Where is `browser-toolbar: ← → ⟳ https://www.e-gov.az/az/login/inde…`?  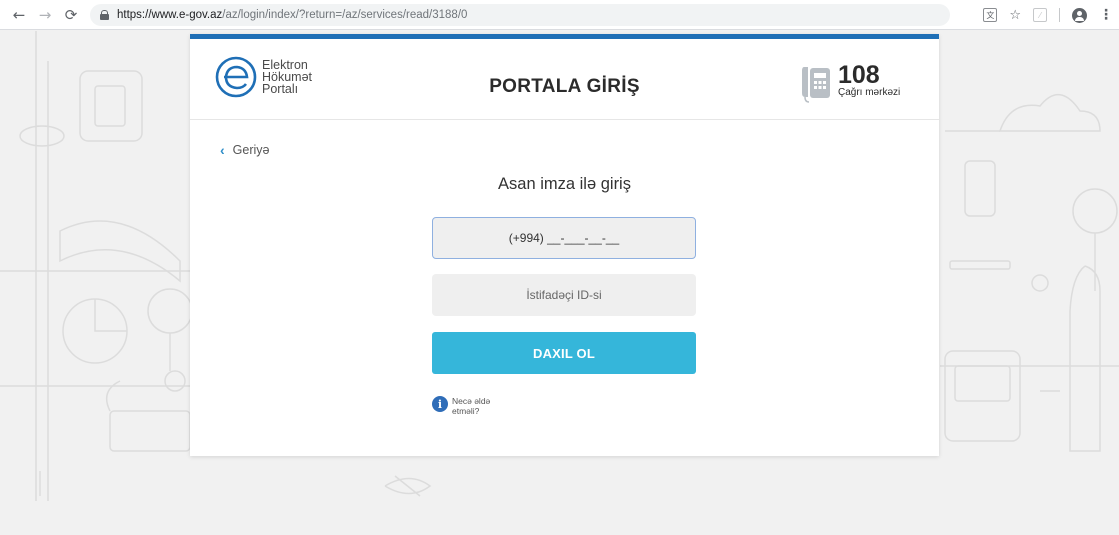 browser-toolbar: ← → ⟳ https://www.e-gov.az/az/login/inde… is located at coordinates (559, 15).